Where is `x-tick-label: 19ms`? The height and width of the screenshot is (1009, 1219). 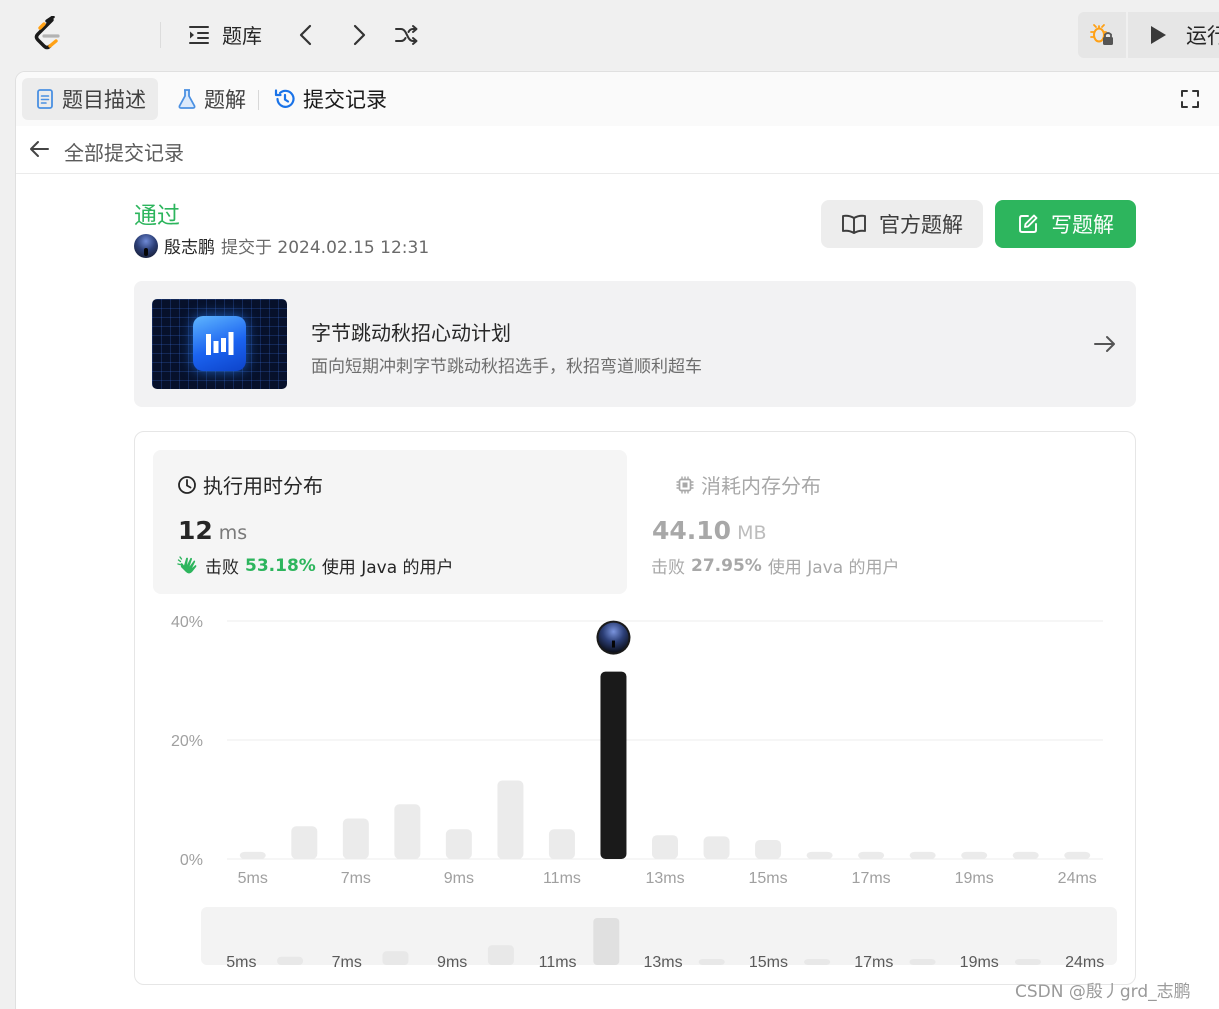
x-tick-label: 19ms is located at coordinates (974, 878).